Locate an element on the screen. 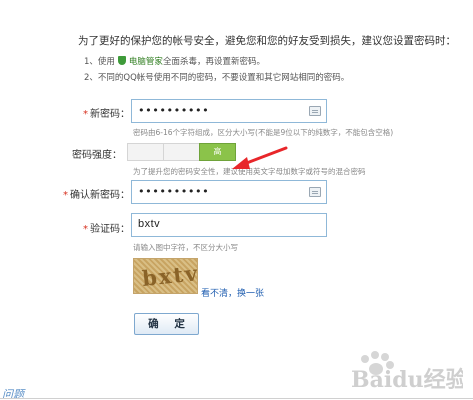 The width and height of the screenshot is (473, 400). submit-button: 确 定 is located at coordinates (166, 324).